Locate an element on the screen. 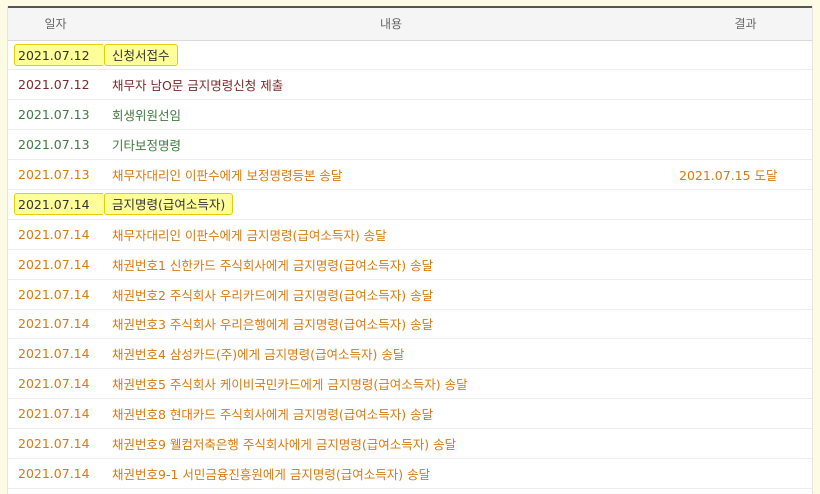  row-content-cell: 채권번호9 웰컴저축은행 주식회사에게 금지명령(급여소득자) 송달 is located at coordinates (391, 443).